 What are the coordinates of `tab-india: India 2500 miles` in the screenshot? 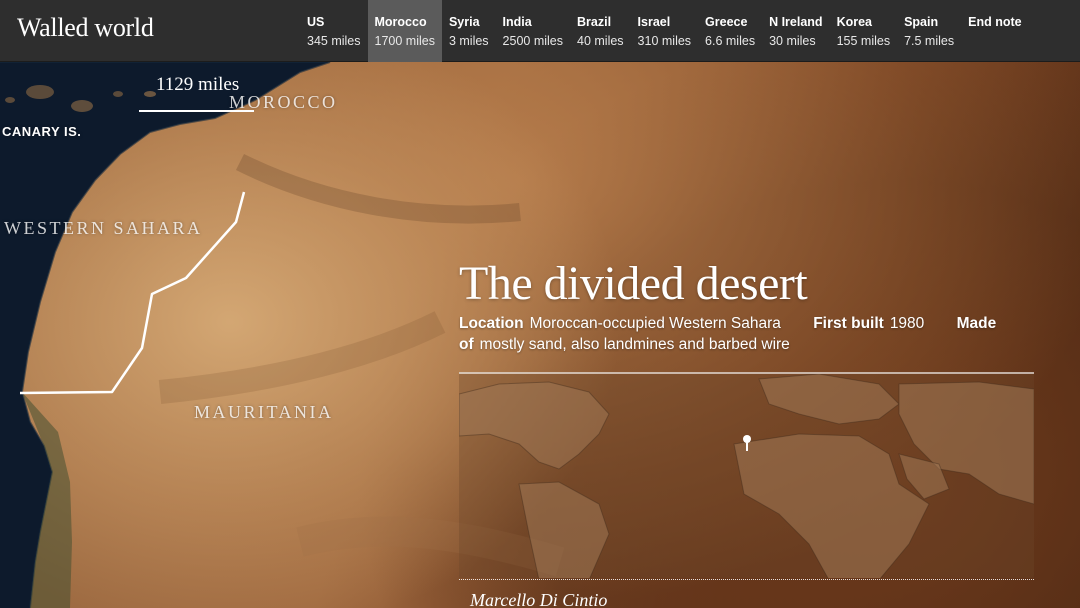 It's located at (533, 31).